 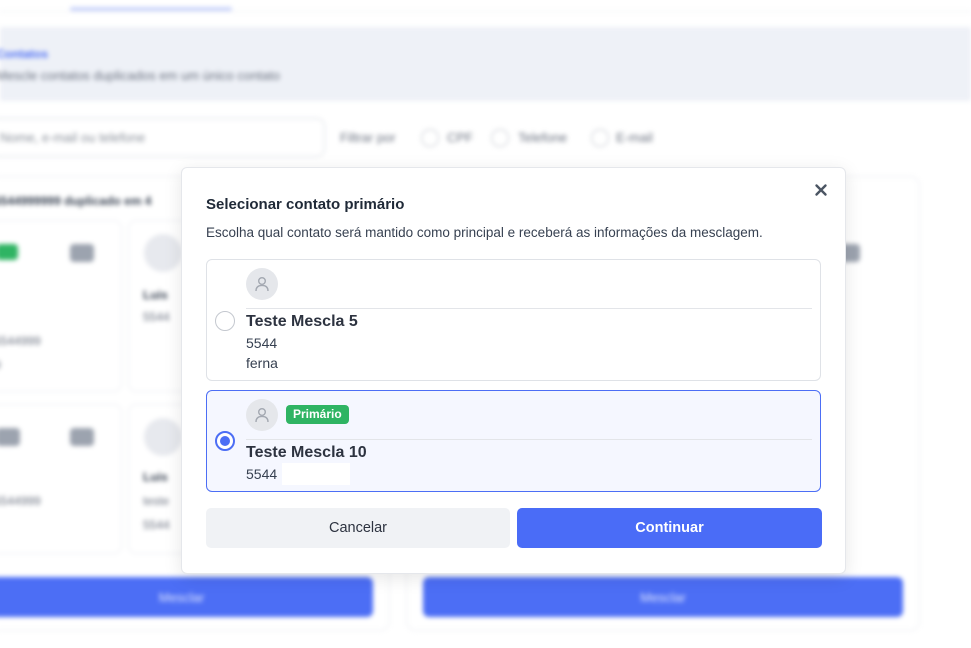 What do you see at coordinates (600, 138) in the screenshot?
I see `filter-radio-email` at bounding box center [600, 138].